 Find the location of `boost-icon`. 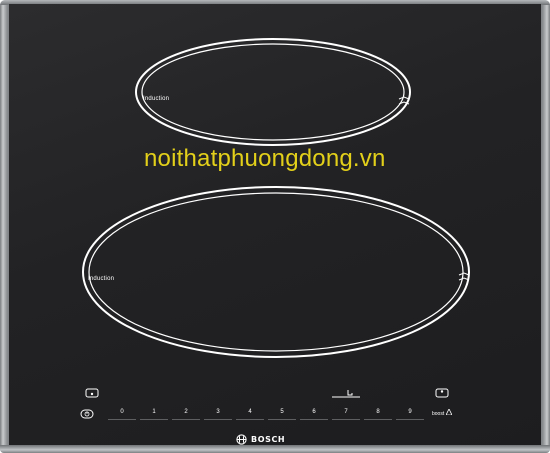

boost-icon is located at coordinates (448, 412).